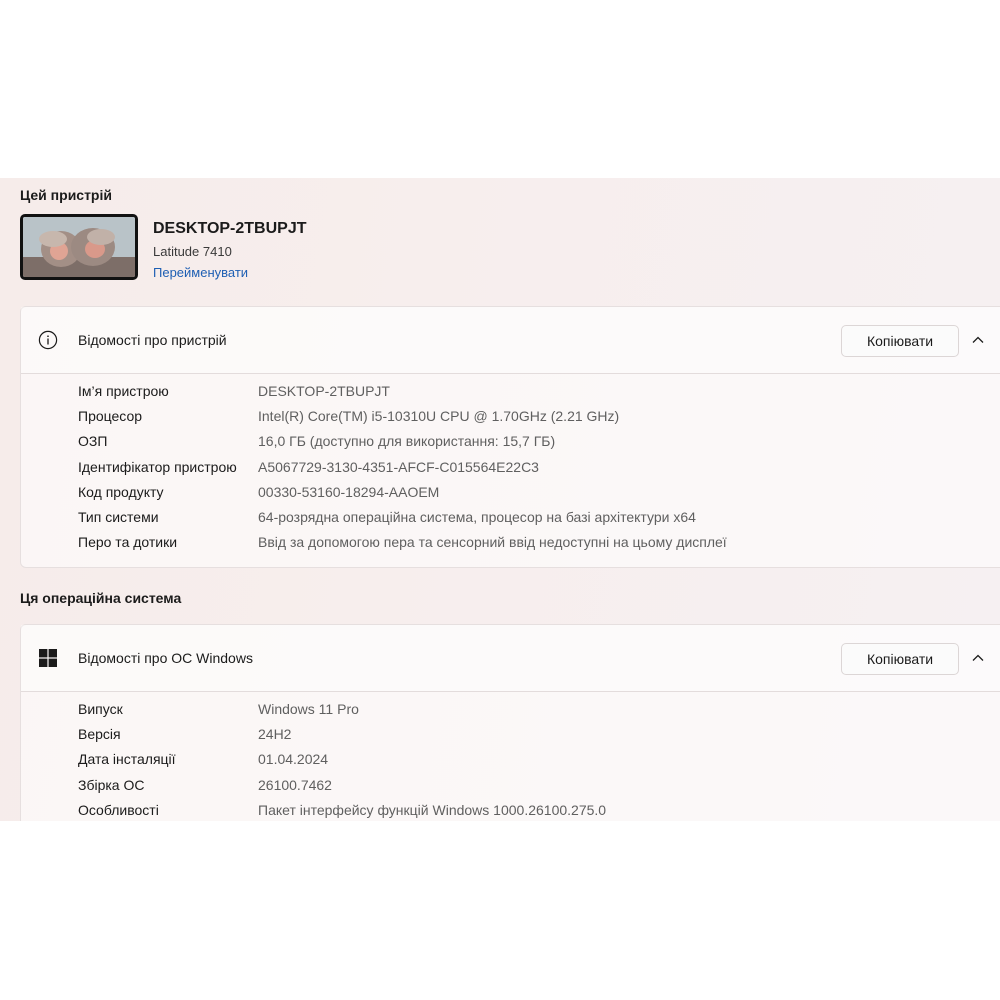 The width and height of the screenshot is (1000, 1000). Describe the element at coordinates (152, 340) in the screenshot. I see `device-specs-title: Відомості про пристрій` at that location.